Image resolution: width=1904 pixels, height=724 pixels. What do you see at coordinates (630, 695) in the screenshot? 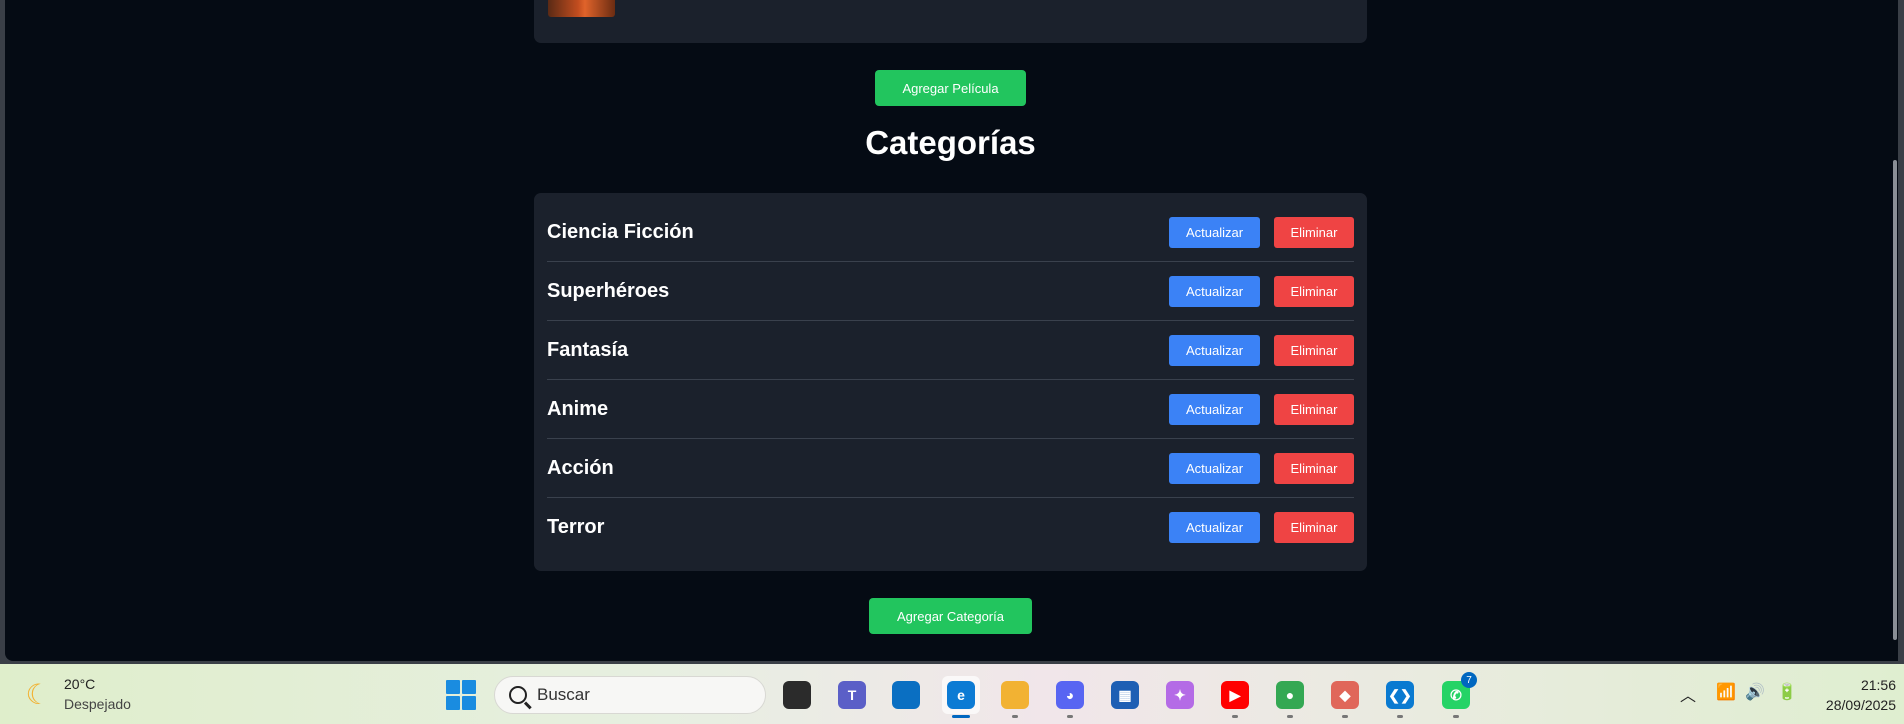
I see `taskbar-search: Buscar` at bounding box center [630, 695].